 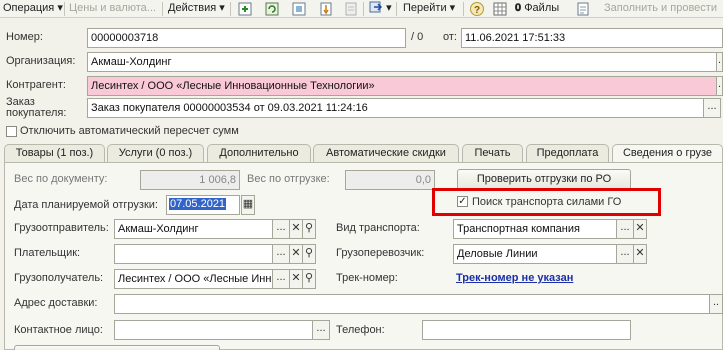 What do you see at coordinates (192, 8) in the screenshot?
I see `actions-label: Действия` at bounding box center [192, 8].